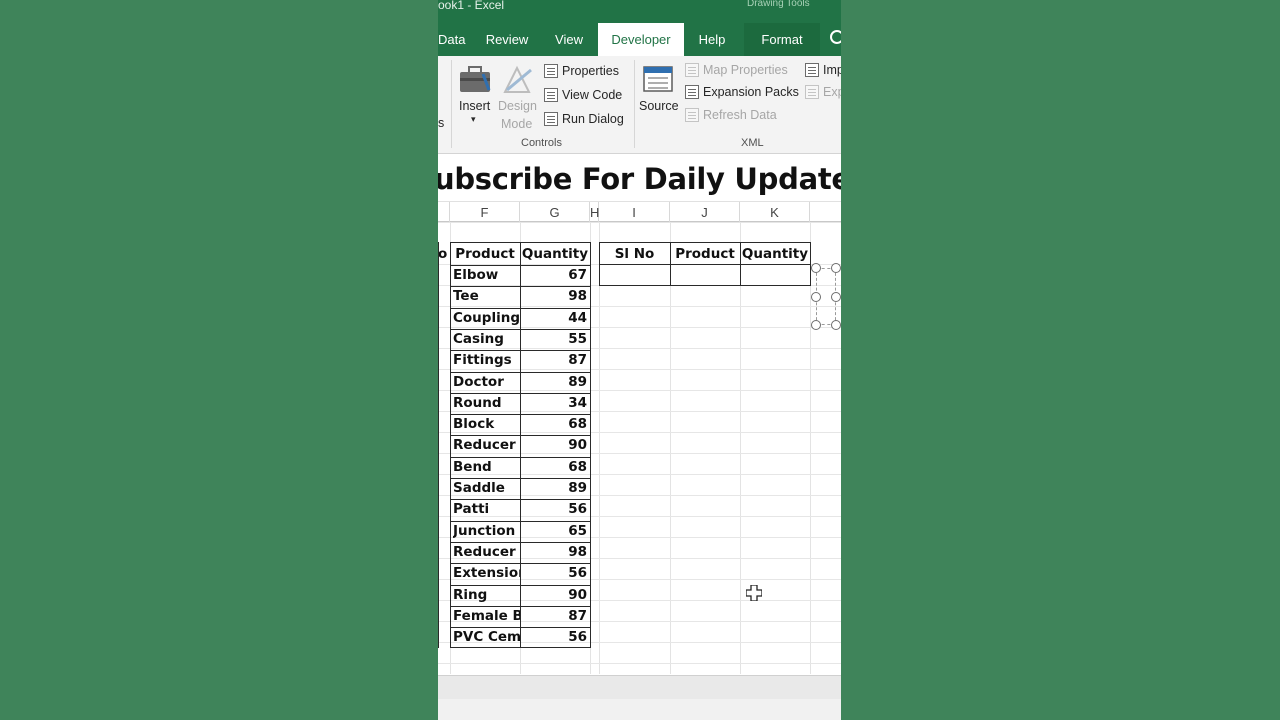  What do you see at coordinates (569, 39) in the screenshot?
I see `tab-view: View` at bounding box center [569, 39].